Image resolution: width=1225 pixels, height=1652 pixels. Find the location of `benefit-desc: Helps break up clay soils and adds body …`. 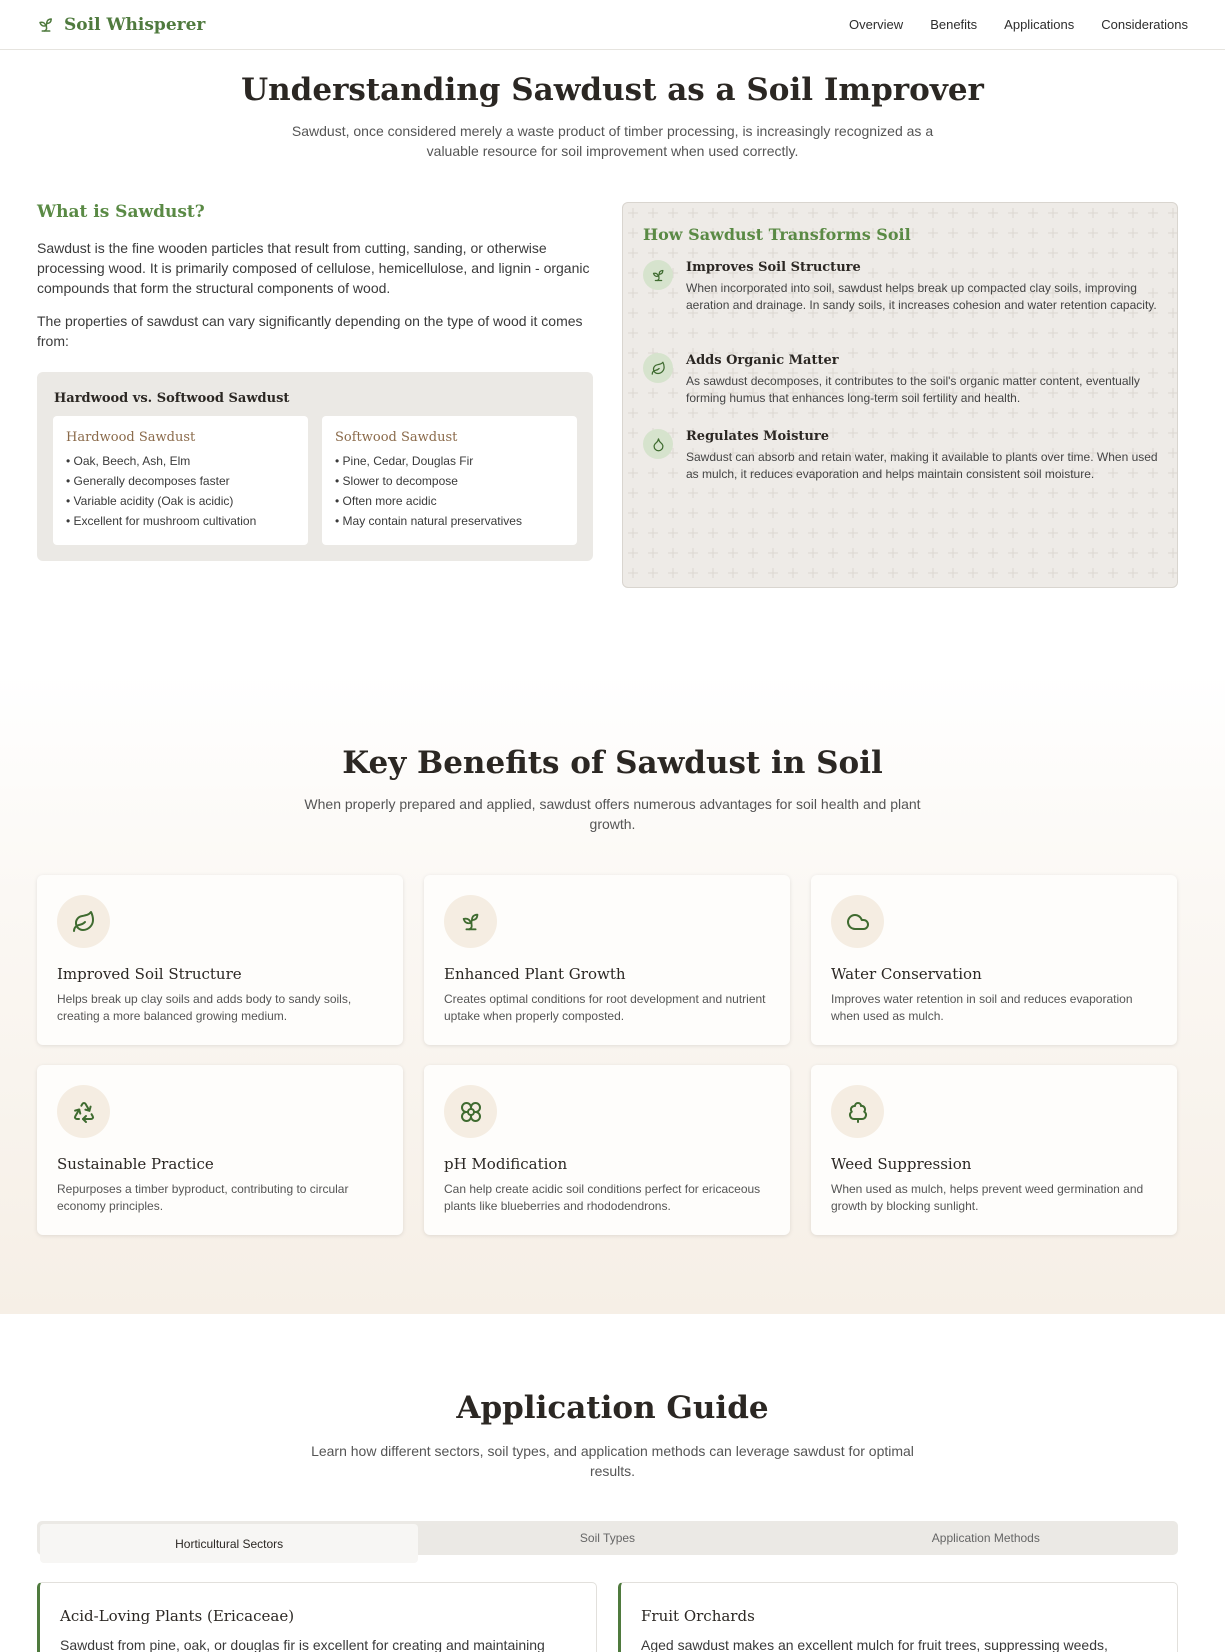

benefit-desc: Helps break up clay soils and adds body … is located at coordinates (204, 1007).